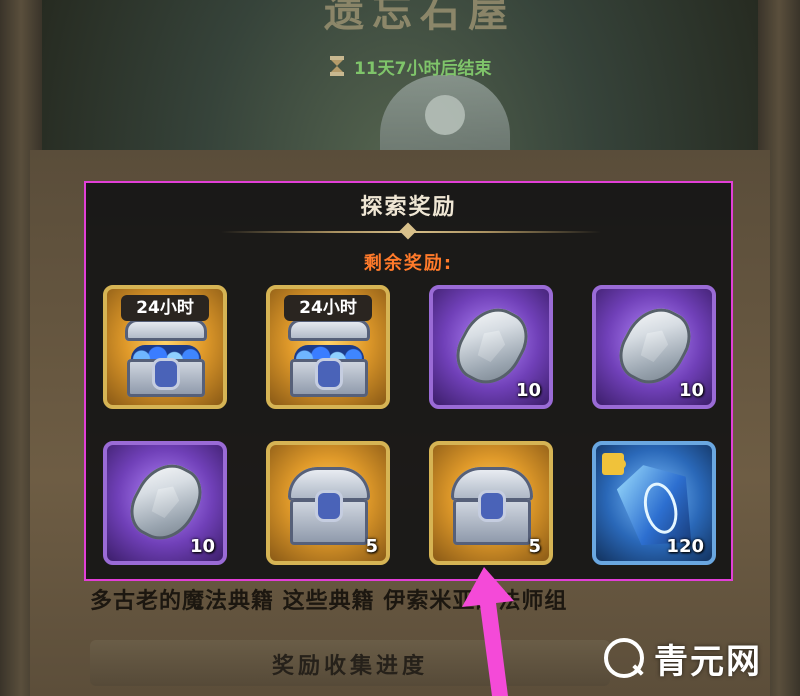 The width and height of the screenshot is (800, 696). I want to click on reward-slot-3: 10, so click(491, 347).